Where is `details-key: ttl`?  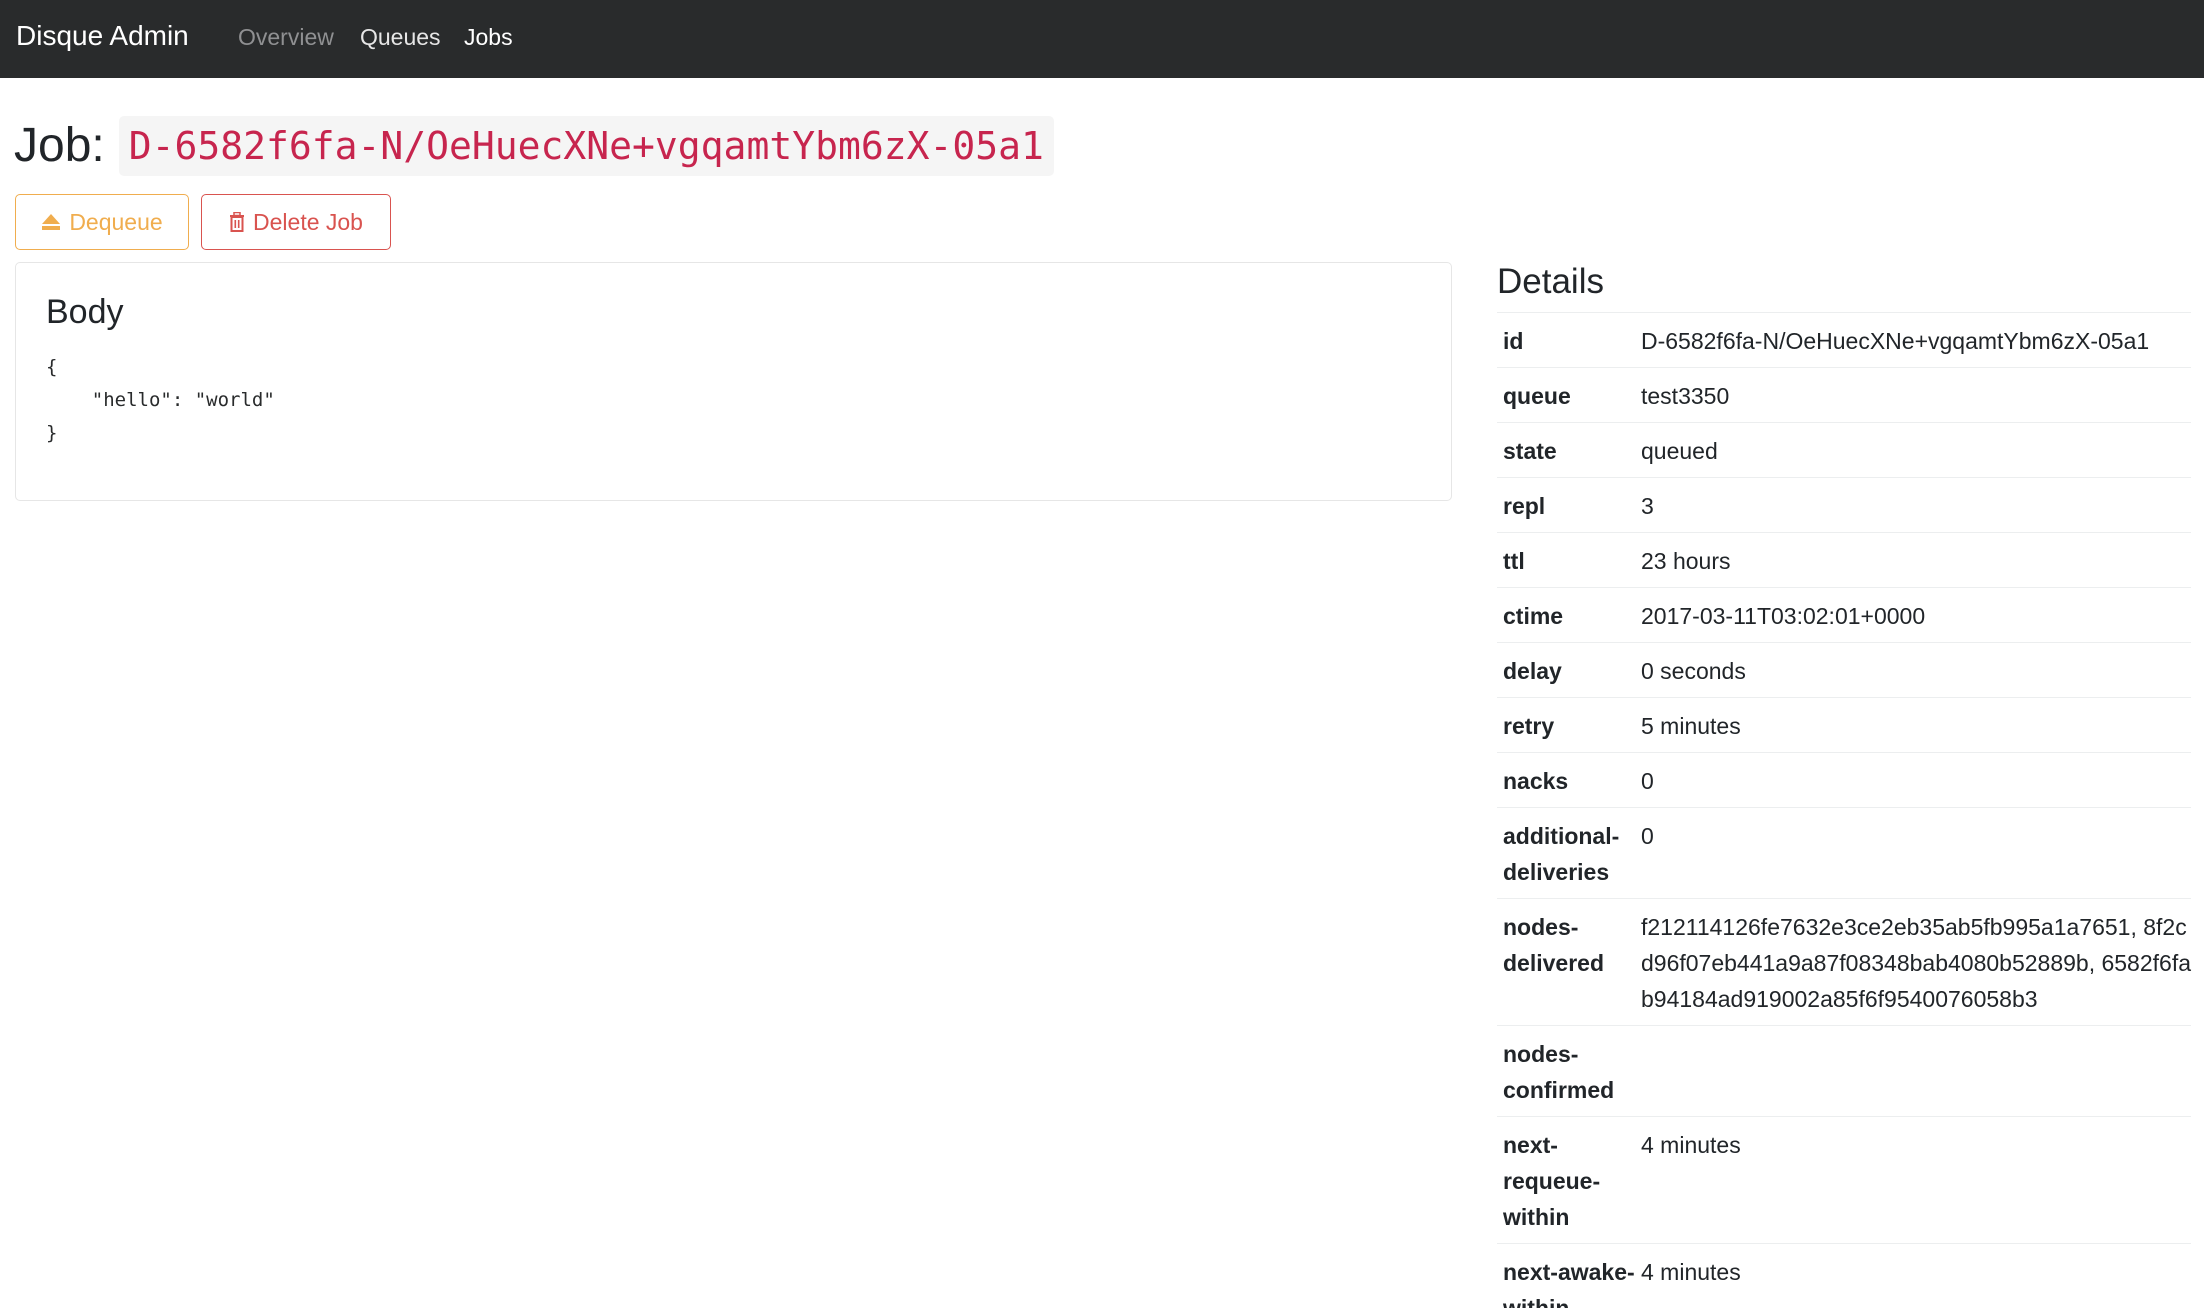
details-key: ttl is located at coordinates (1514, 561).